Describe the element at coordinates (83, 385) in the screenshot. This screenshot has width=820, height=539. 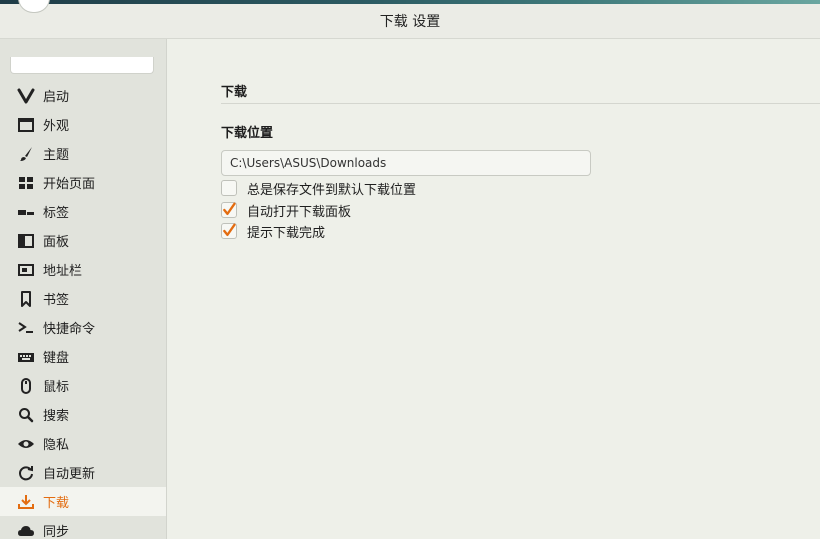
I see `sidebar-item-mouse: 鼠标` at that location.